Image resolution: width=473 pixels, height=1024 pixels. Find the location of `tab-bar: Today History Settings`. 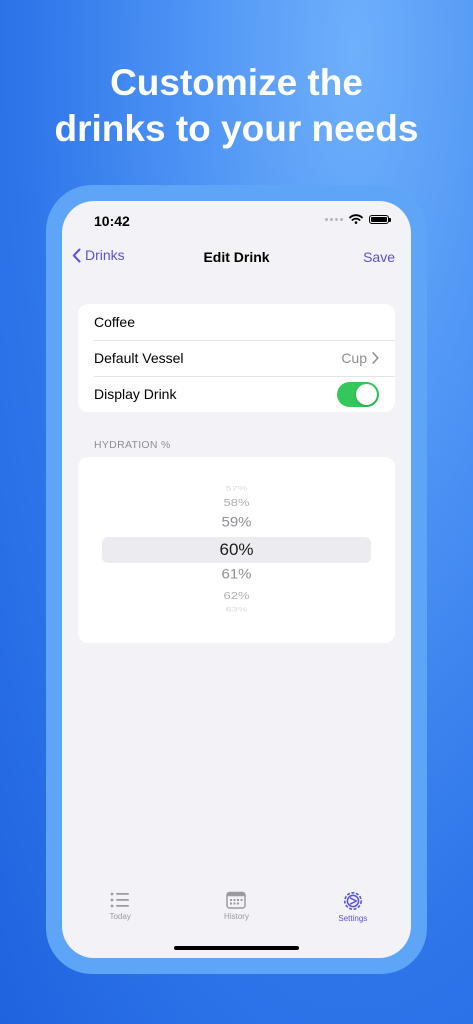

tab-bar: Today History Settings is located at coordinates (236, 916).